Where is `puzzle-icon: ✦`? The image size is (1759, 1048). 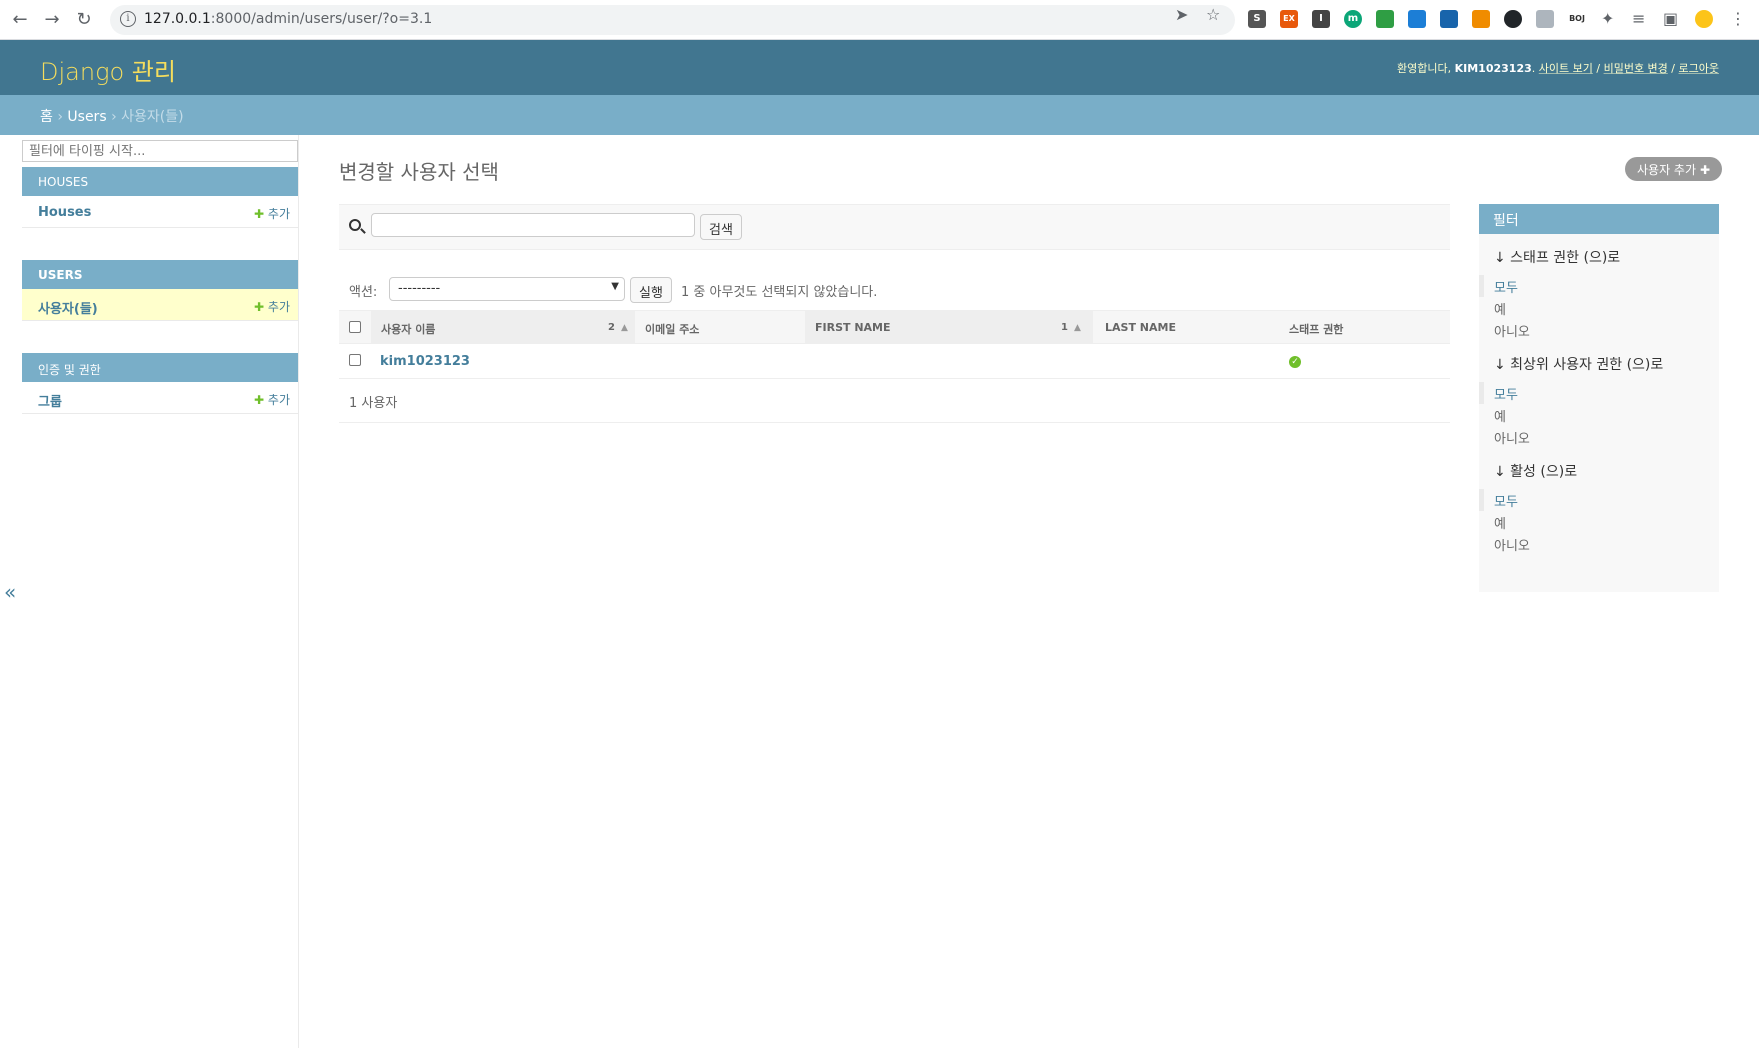
puzzle-icon: ✦ is located at coordinates (1607, 18).